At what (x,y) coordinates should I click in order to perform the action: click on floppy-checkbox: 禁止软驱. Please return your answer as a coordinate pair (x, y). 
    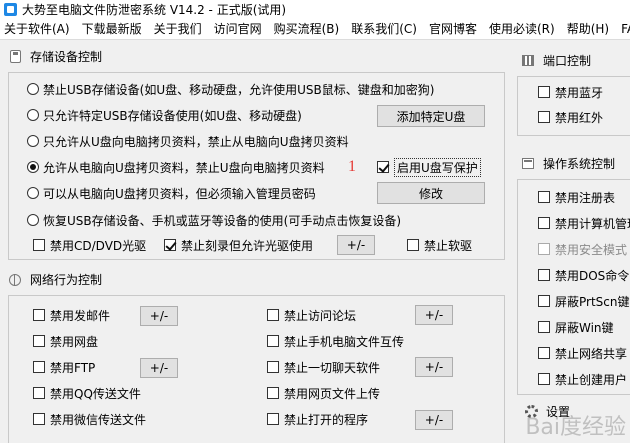
    Looking at the image, I should click on (439, 245).